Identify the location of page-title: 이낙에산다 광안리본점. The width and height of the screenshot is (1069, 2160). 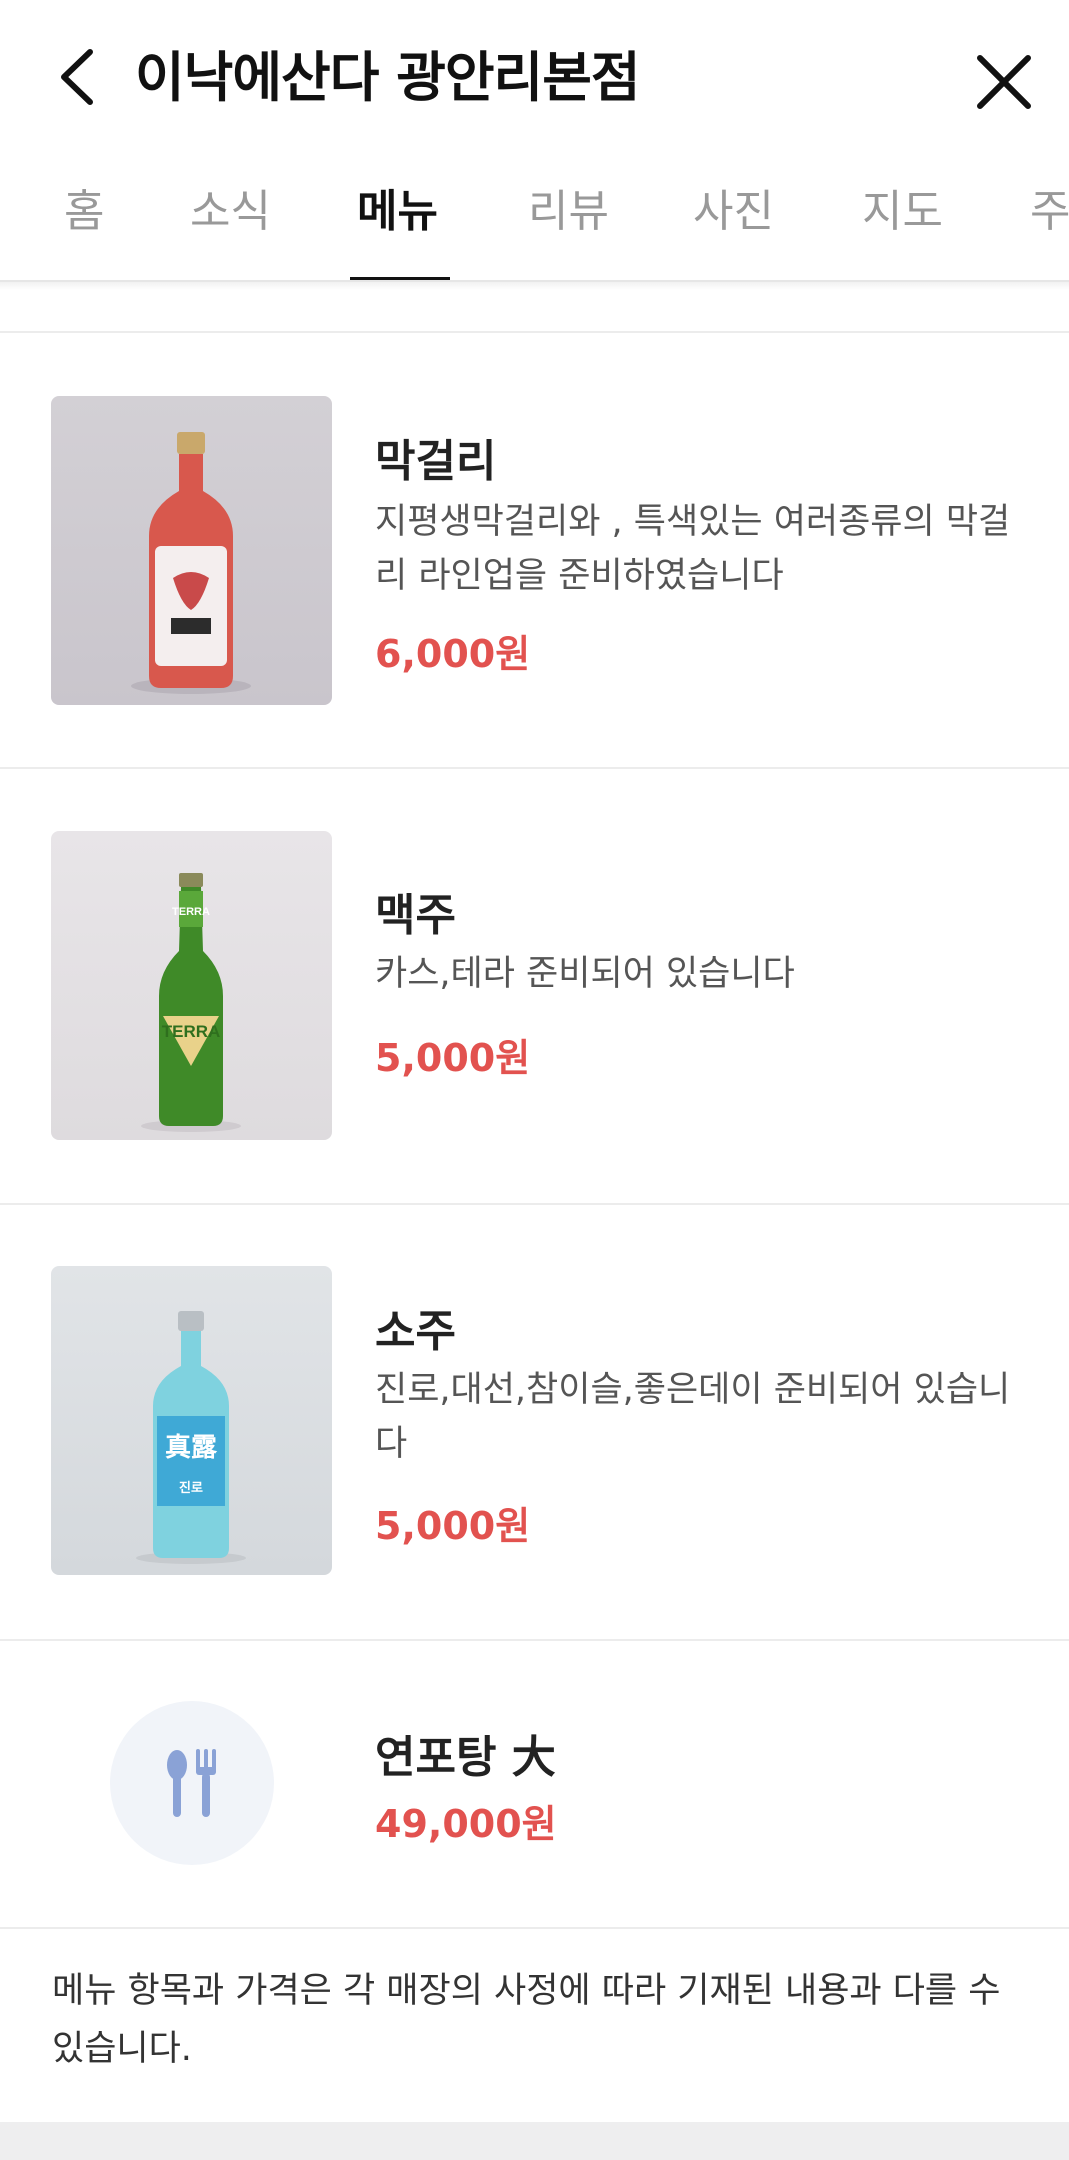
(388, 77).